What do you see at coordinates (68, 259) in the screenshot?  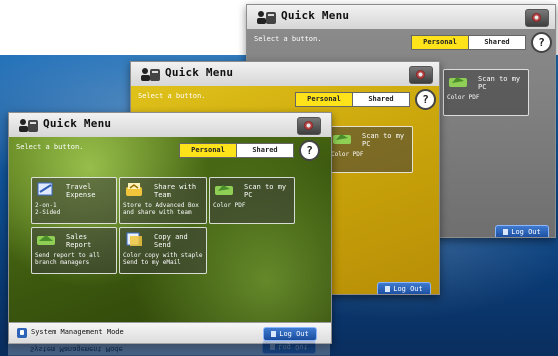 I see `tile-desc: Send report to all branch managers` at bounding box center [68, 259].